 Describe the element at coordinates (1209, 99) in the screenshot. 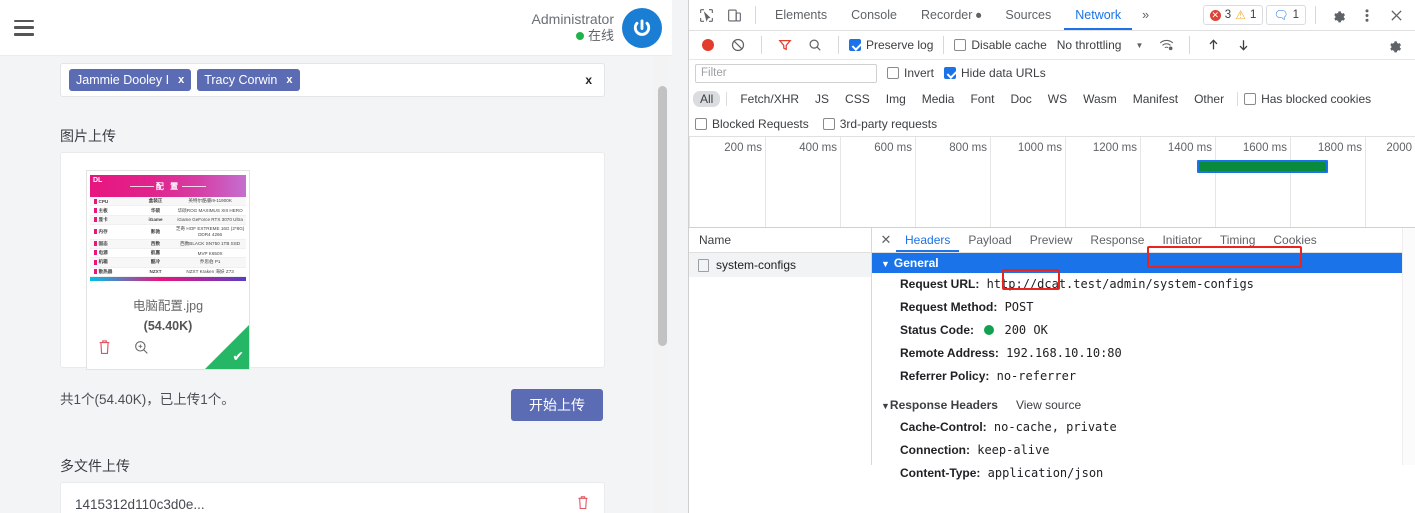

I see `filter-other: Other` at that location.